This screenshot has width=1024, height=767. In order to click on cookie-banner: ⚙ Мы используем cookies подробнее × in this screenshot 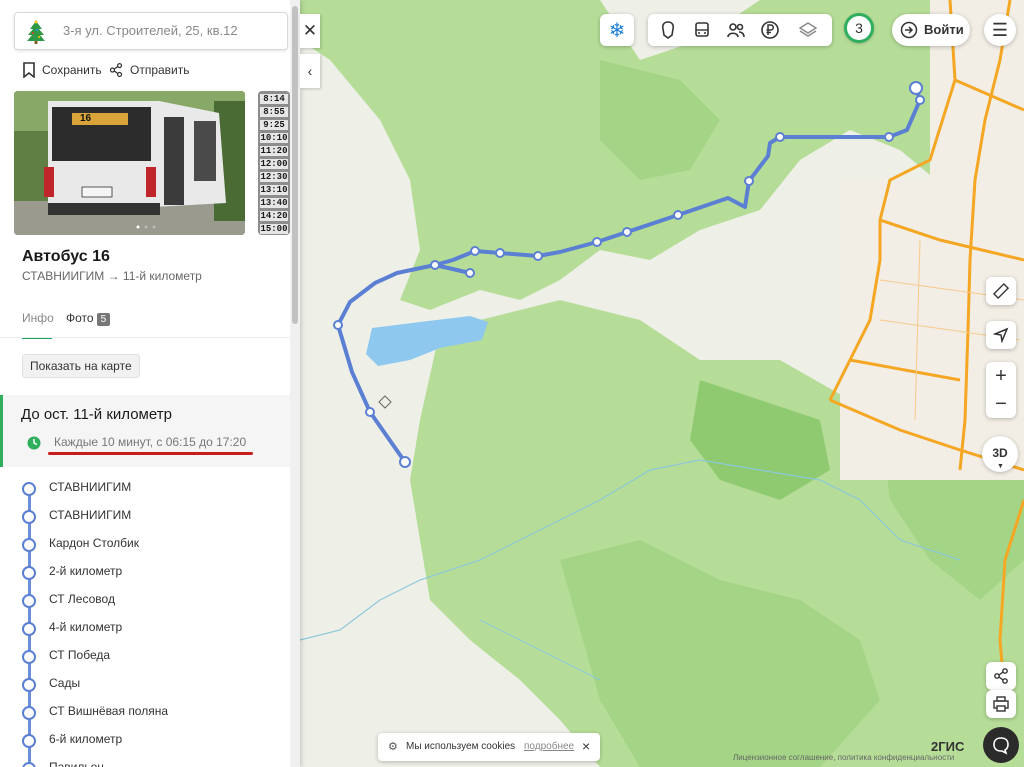, I will do `click(489, 747)`.